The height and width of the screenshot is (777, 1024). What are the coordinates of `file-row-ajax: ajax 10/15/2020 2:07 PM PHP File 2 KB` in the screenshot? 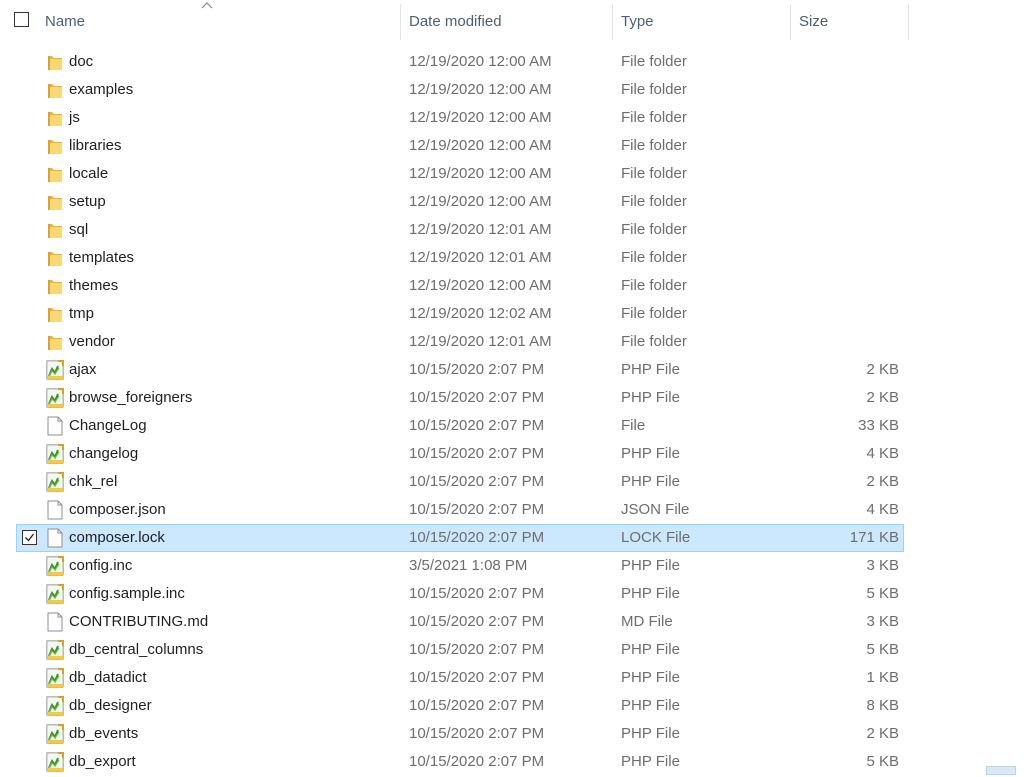 It's located at (512, 370).